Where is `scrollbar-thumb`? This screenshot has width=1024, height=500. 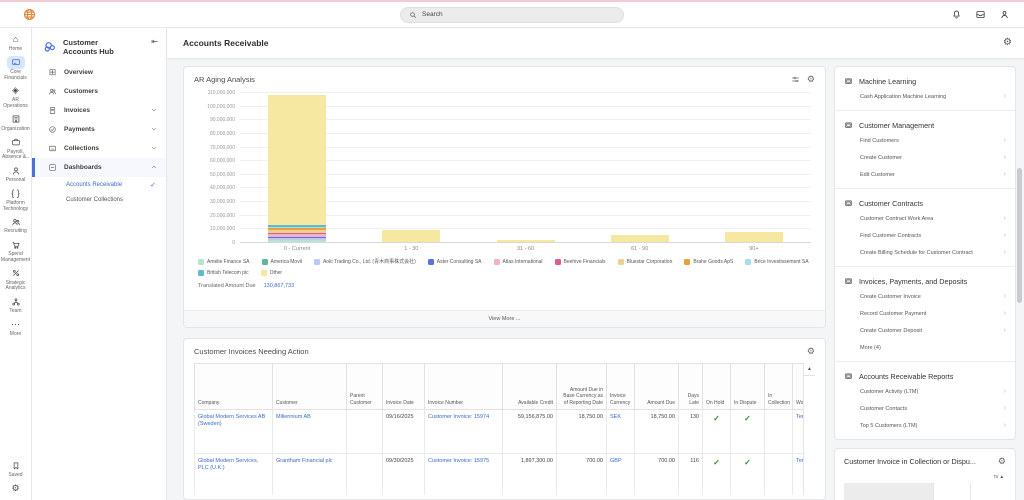
scrollbar-thumb is located at coordinates (1019, 235).